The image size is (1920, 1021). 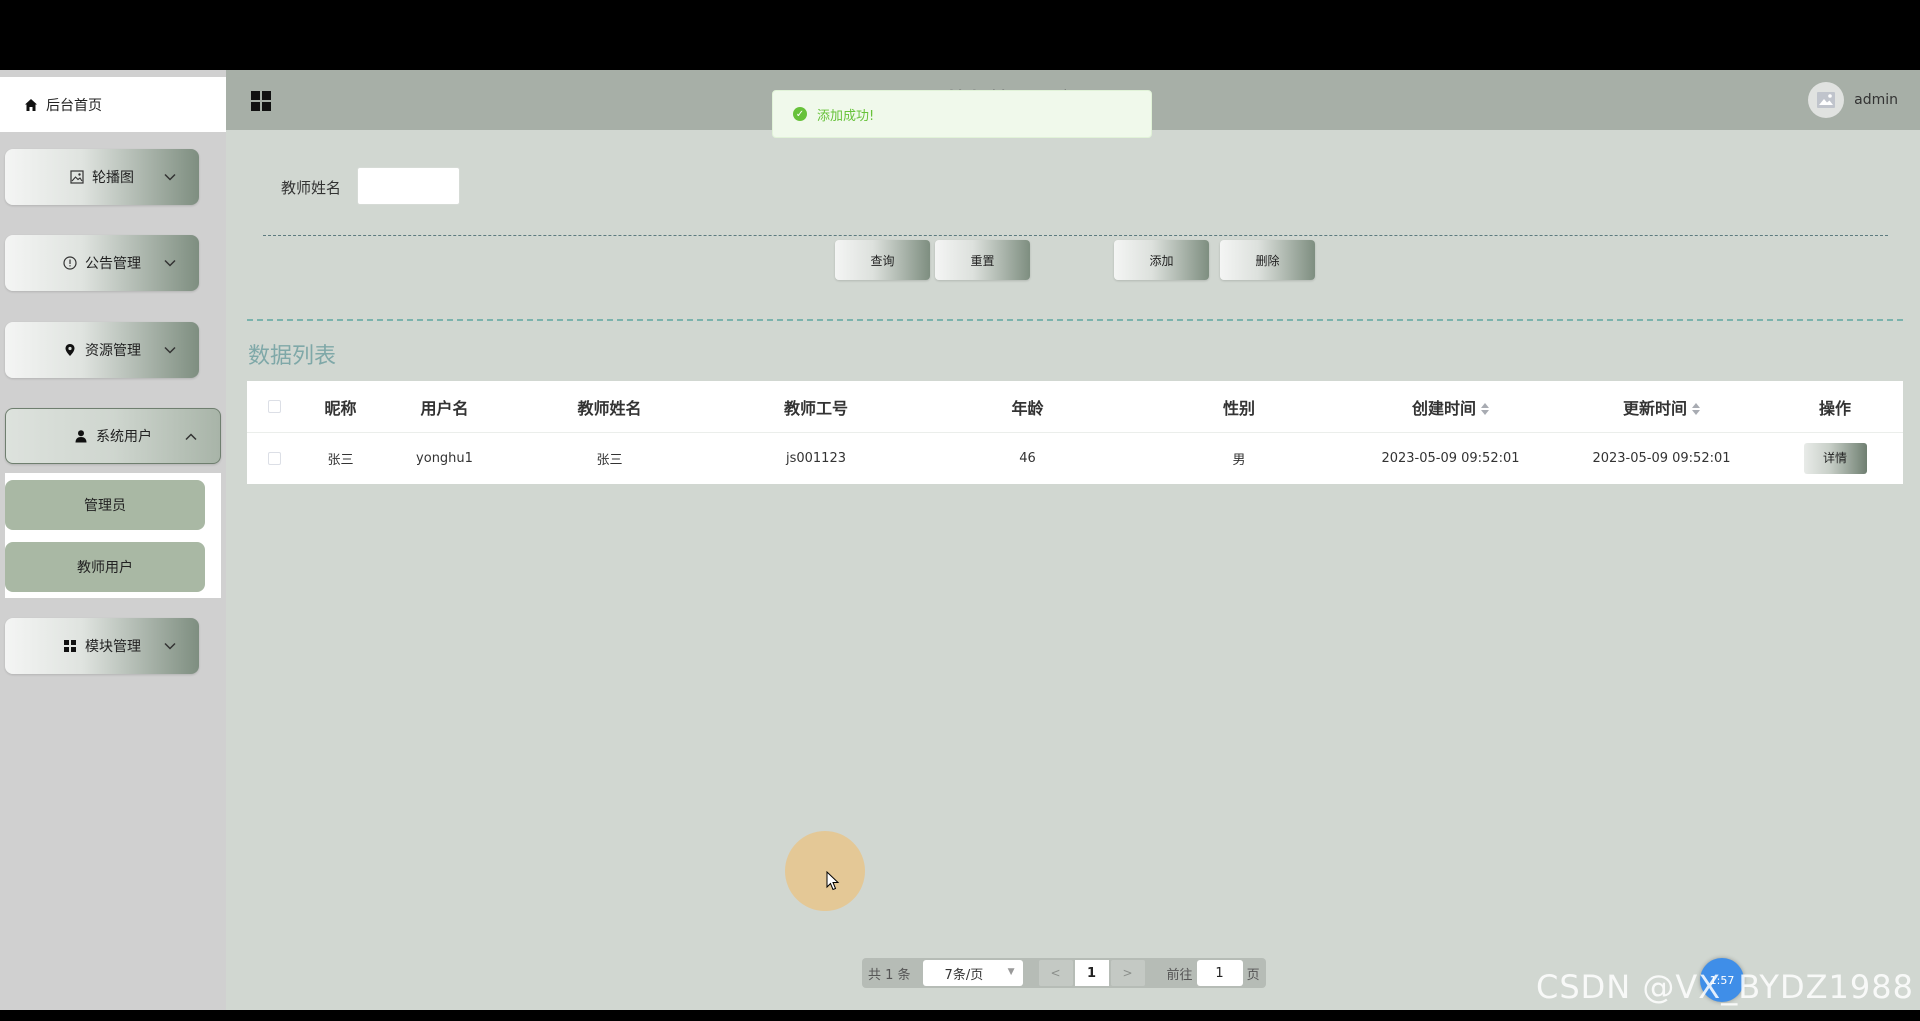 I want to click on watermark: CSDN @VX_BYDZ1988, so click(x=1725, y=987).